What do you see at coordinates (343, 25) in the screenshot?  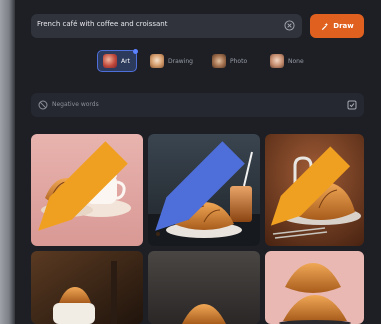 I see `draw-button-label: Draw` at bounding box center [343, 25].